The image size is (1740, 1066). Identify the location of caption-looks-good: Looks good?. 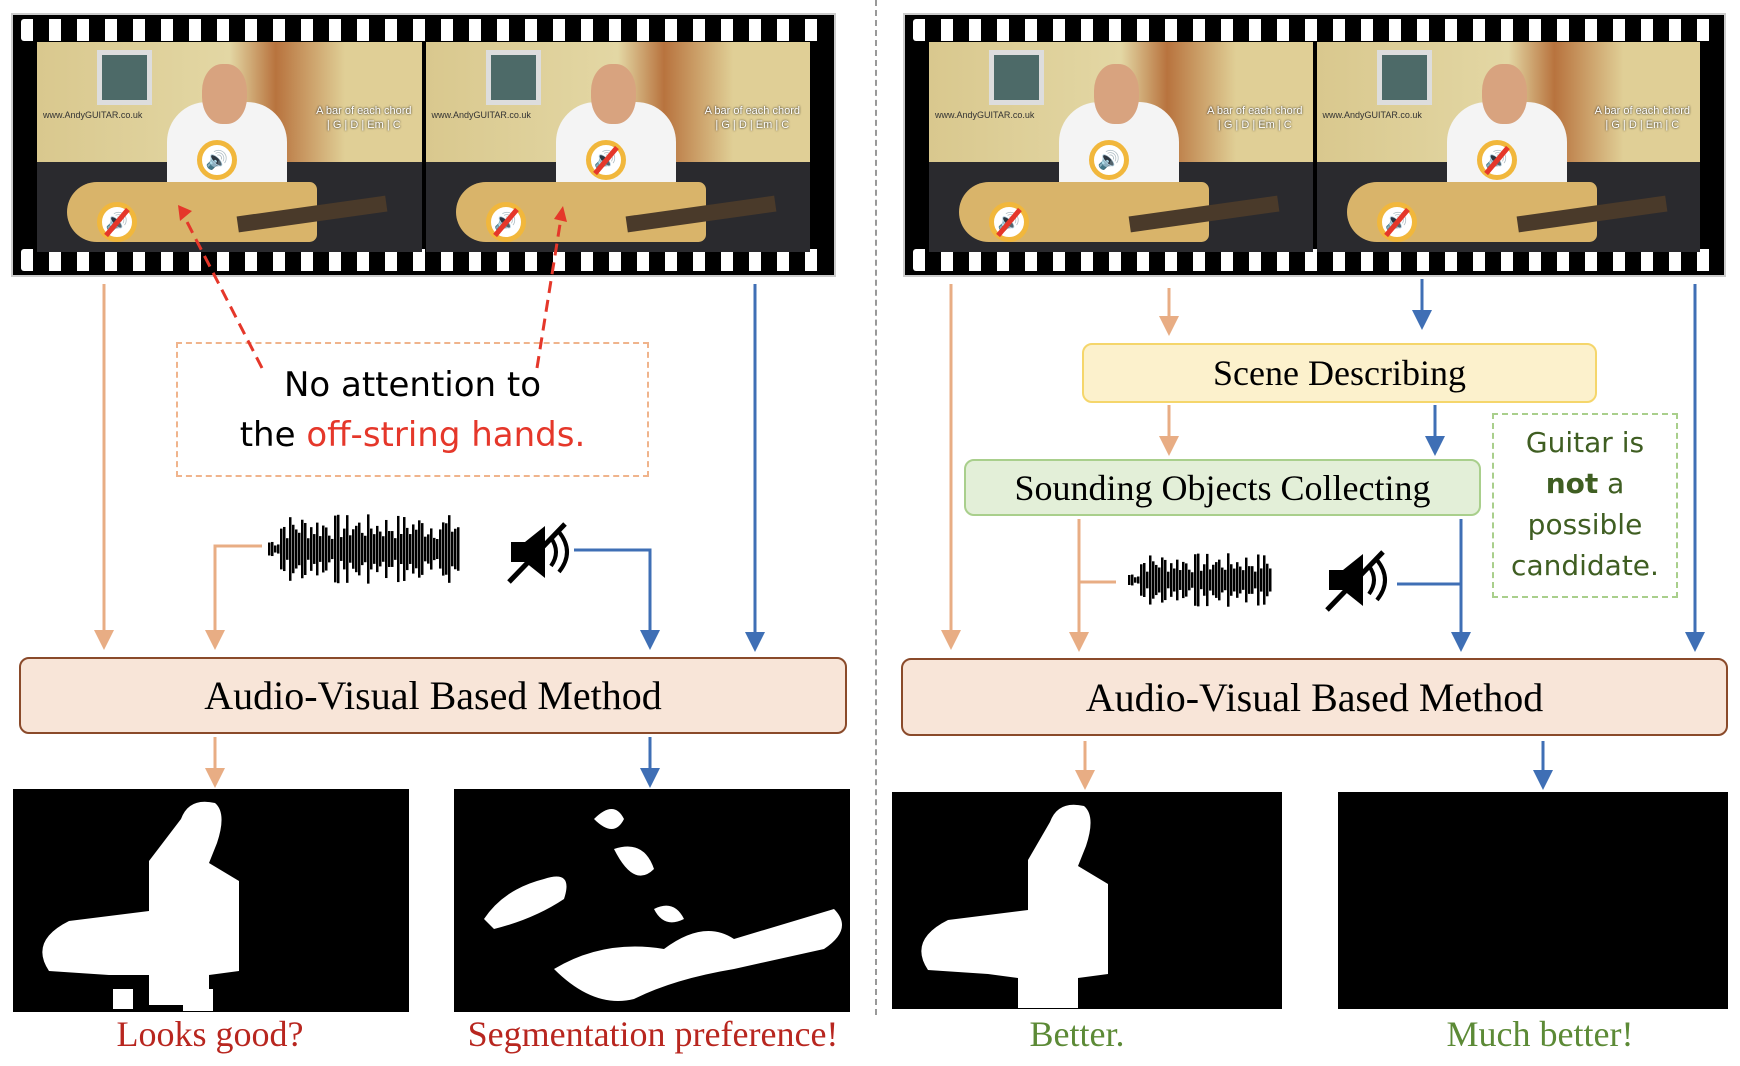
(210, 1034).